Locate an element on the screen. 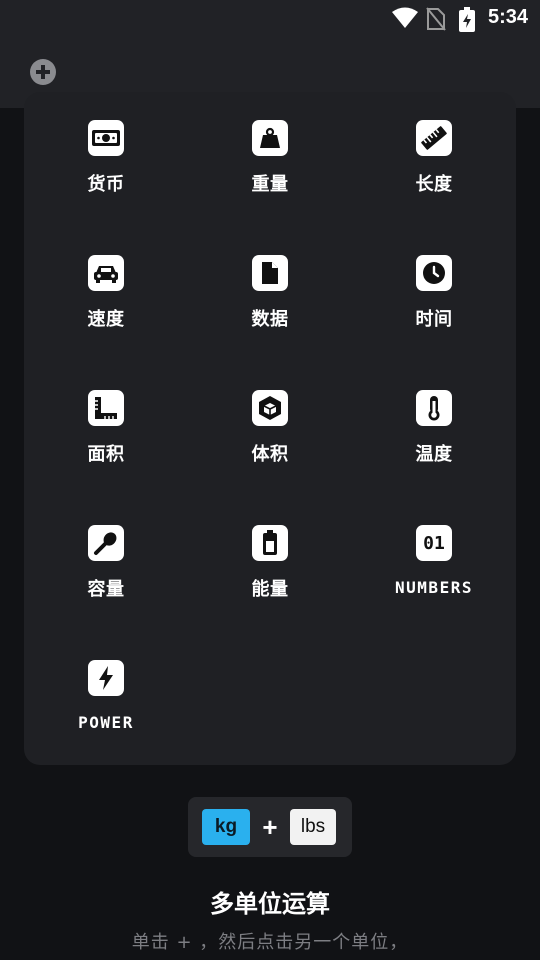 The image size is (540, 960). category-weight: 重量 is located at coordinates (270, 147).